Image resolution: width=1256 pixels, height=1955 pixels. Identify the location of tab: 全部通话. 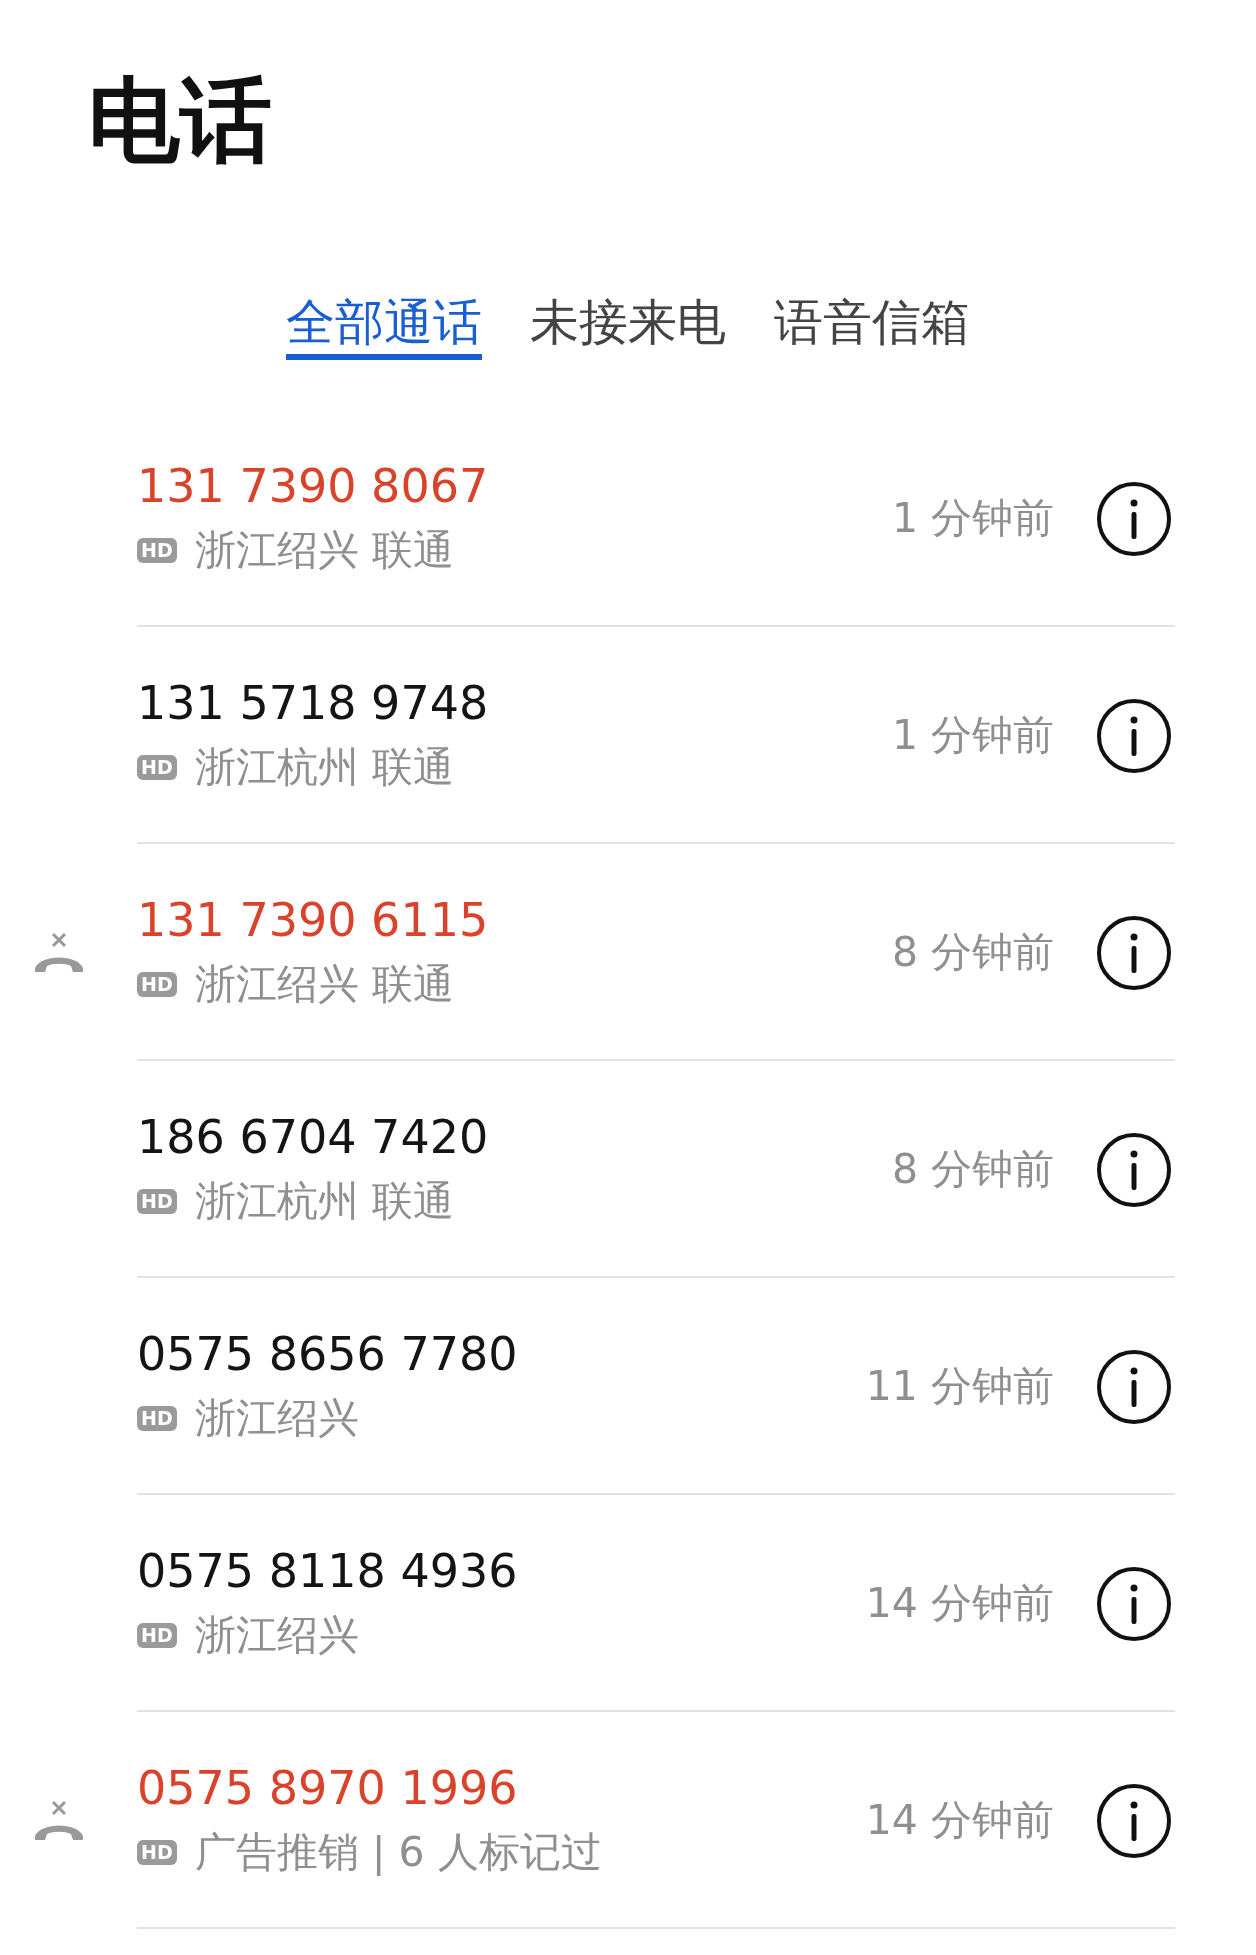
(384, 325).